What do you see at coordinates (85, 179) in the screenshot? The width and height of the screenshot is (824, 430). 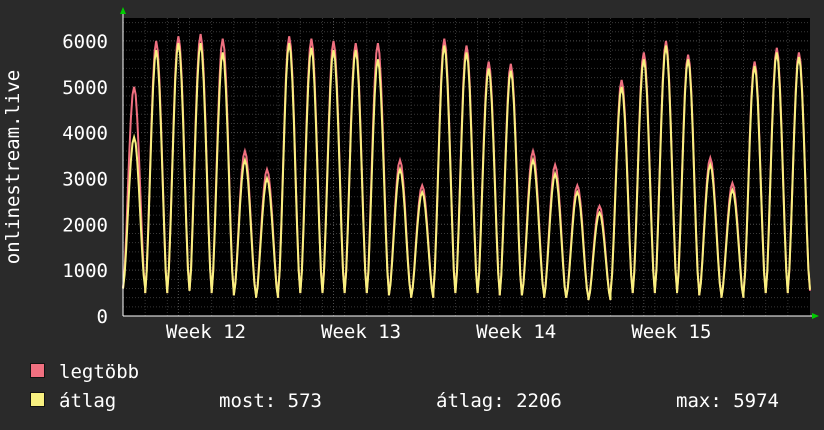 I see `y-tick-label: 3000` at bounding box center [85, 179].